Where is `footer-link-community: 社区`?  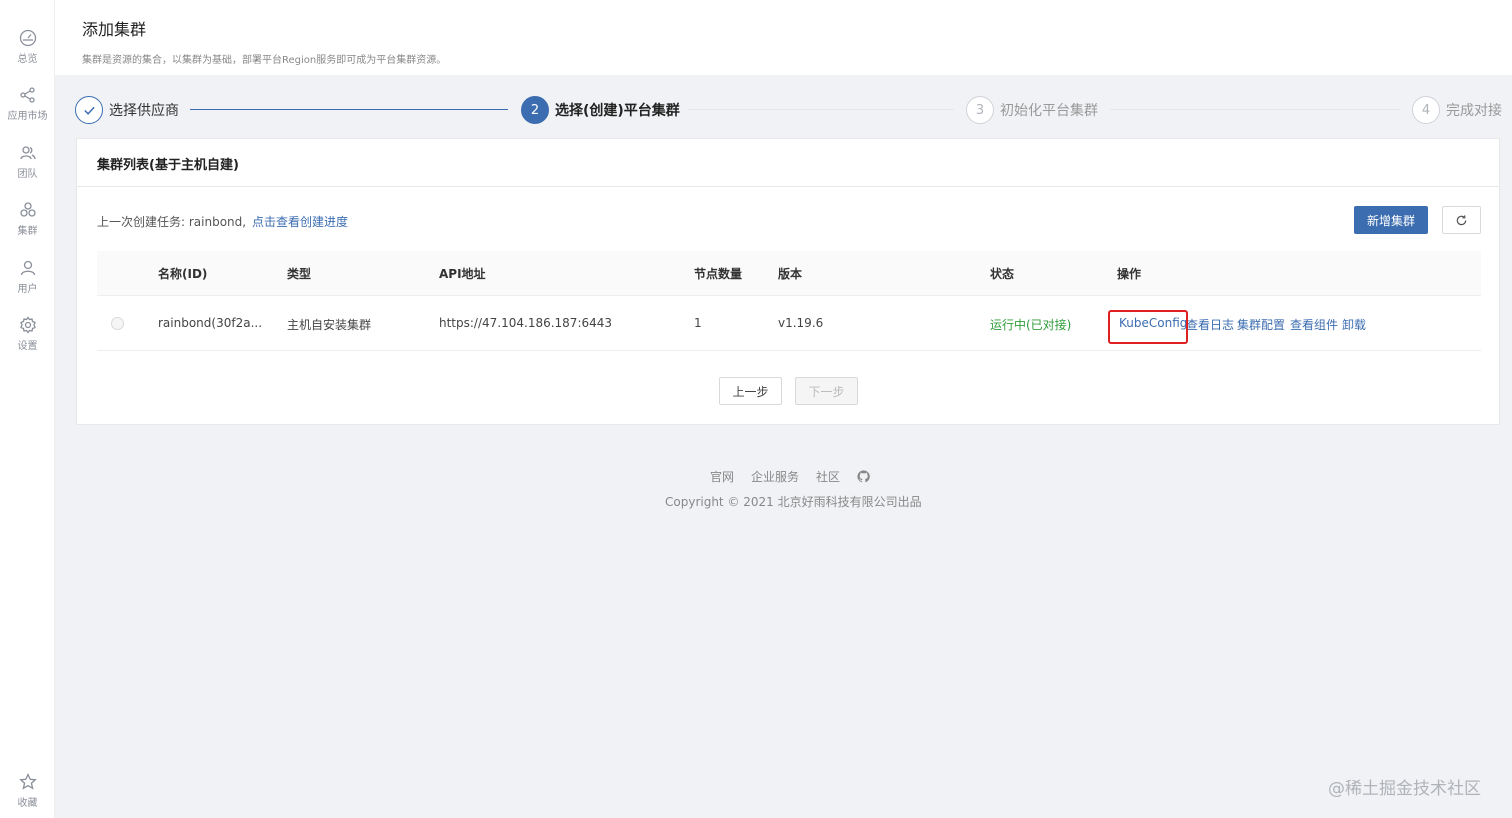 footer-link-community: 社区 is located at coordinates (828, 476).